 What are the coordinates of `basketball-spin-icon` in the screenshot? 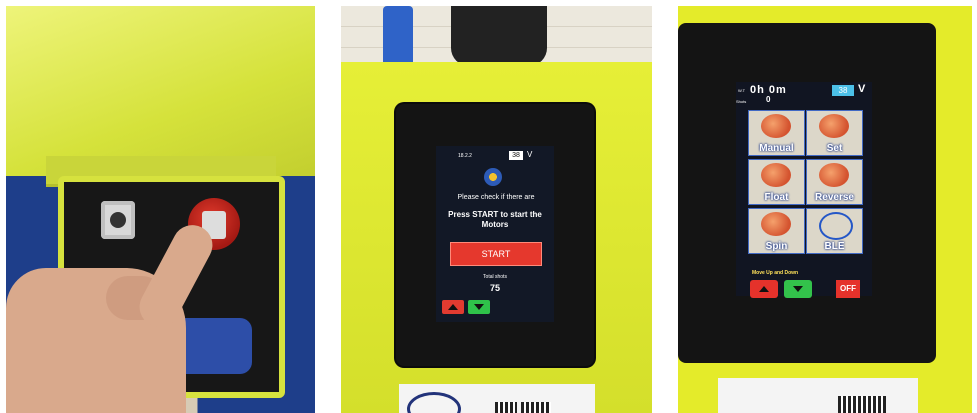 It's located at (776, 224).